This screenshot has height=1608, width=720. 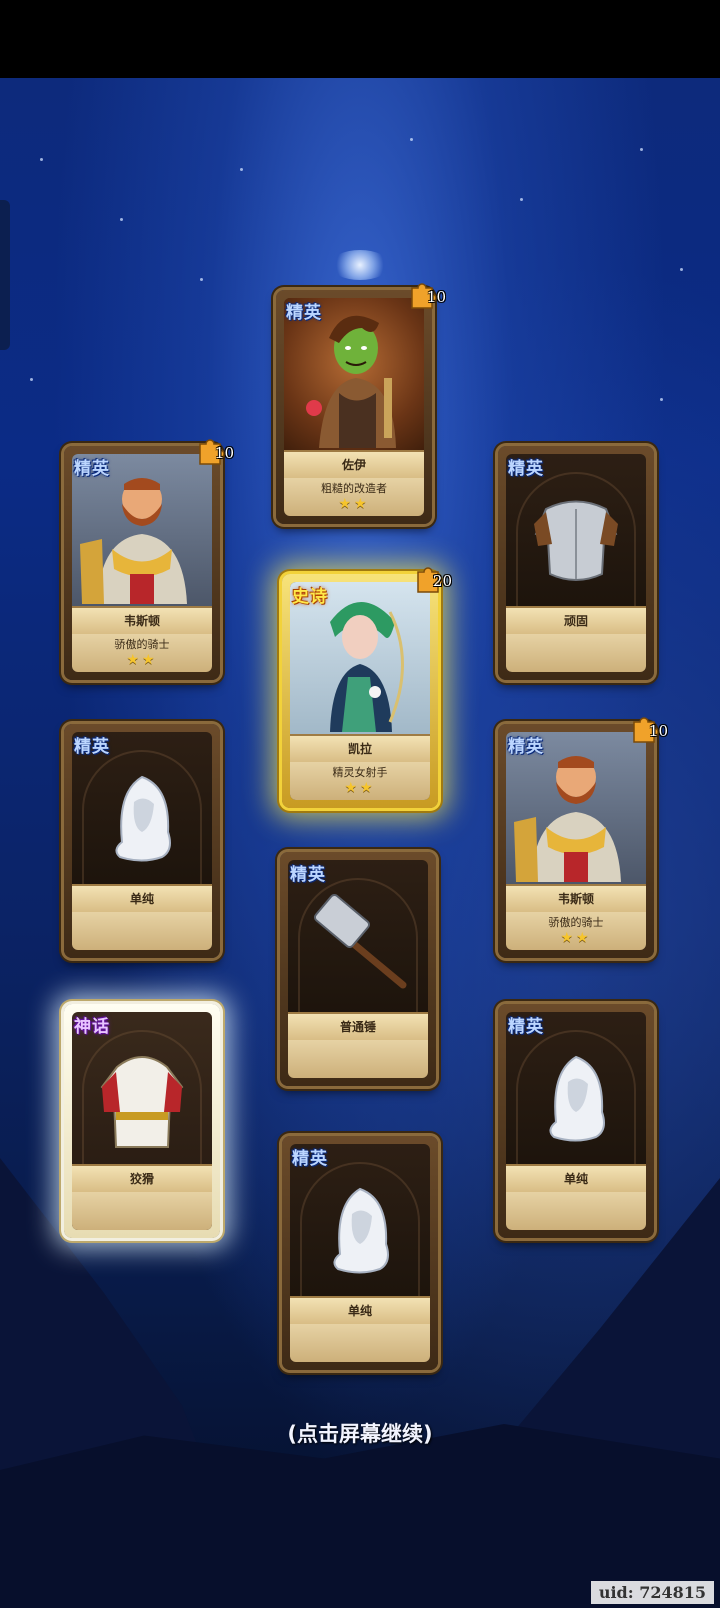 What do you see at coordinates (354, 465) in the screenshot?
I see `card-name: 佐伊` at bounding box center [354, 465].